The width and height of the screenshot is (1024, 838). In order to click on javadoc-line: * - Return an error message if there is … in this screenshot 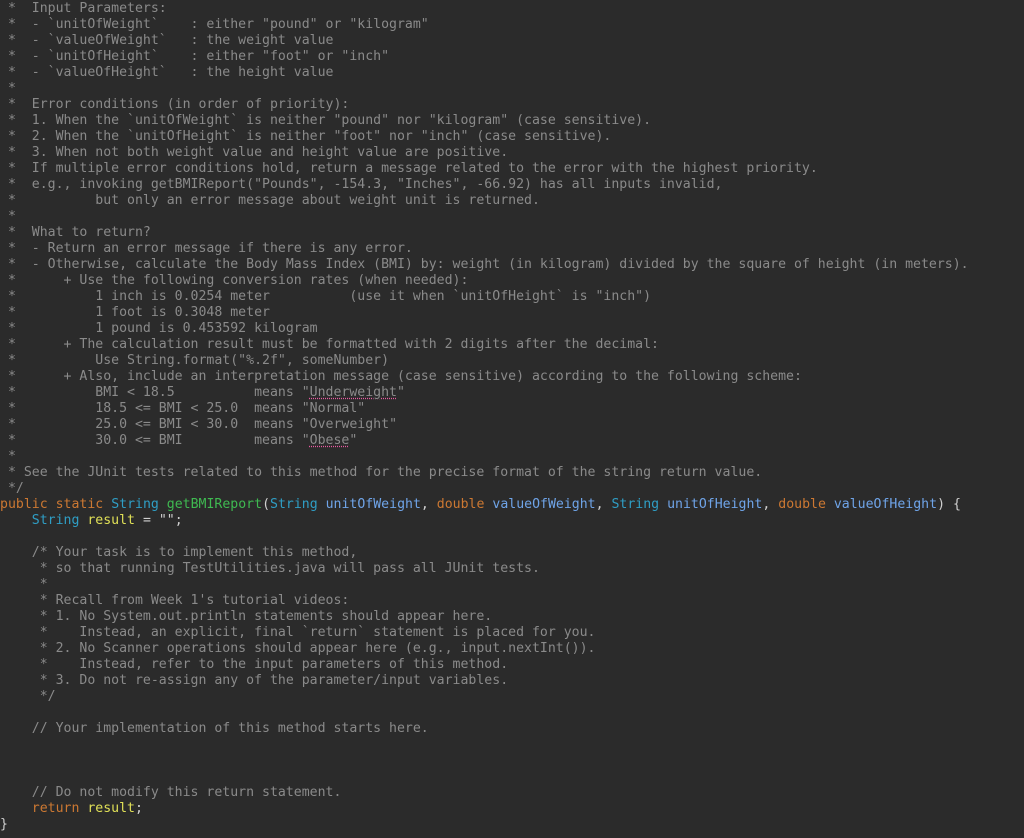, I will do `click(206, 249)`.